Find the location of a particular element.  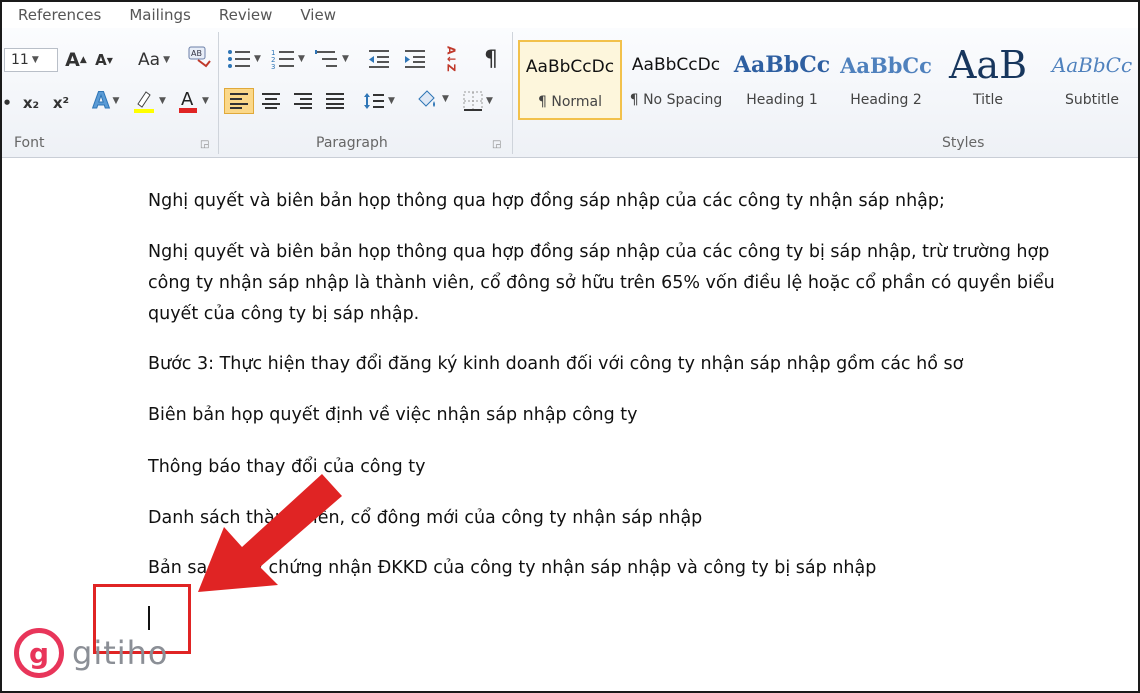

annotation-arrow-icon is located at coordinates (270, 533).